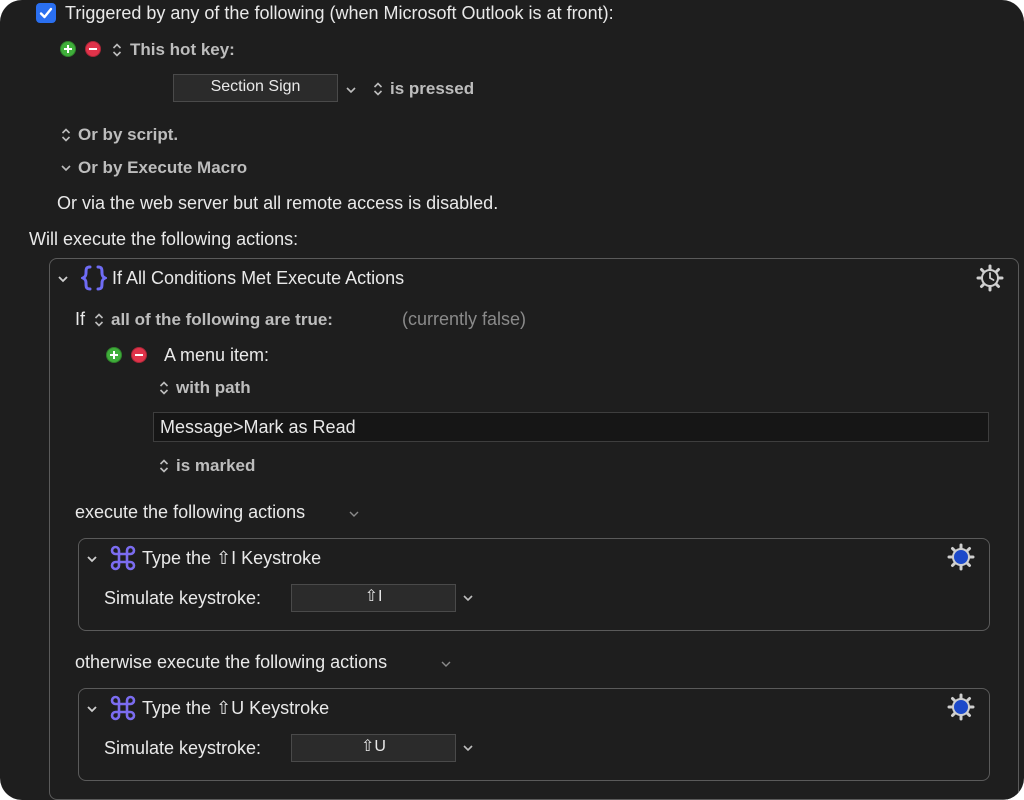 The image size is (1024, 800). What do you see at coordinates (92, 709) in the screenshot?
I see `else-action-disclosure-icon` at bounding box center [92, 709].